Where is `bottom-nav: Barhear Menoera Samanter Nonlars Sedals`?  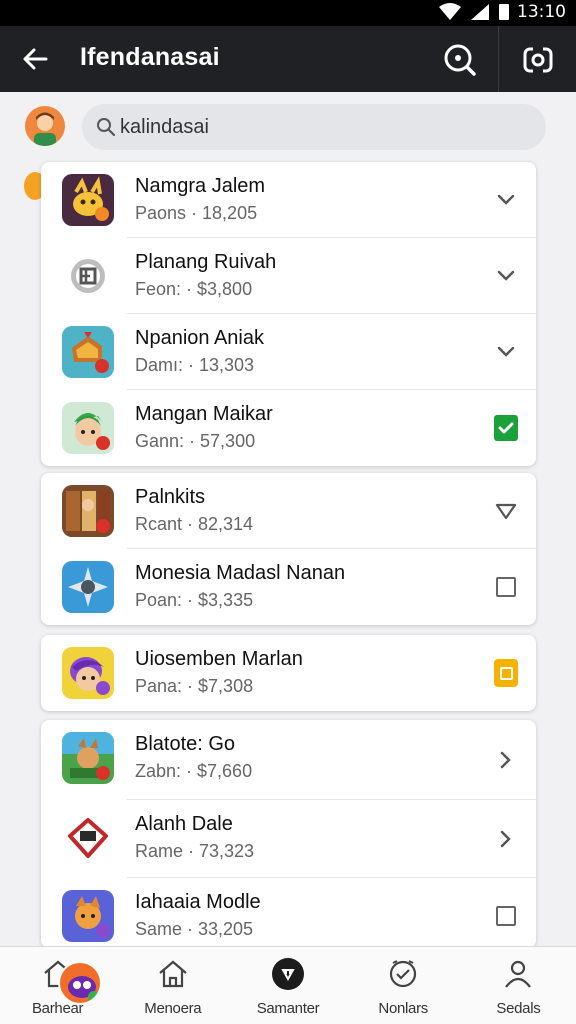 bottom-nav: Barhear Menoera Samanter Nonlars Sedals is located at coordinates (288, 985).